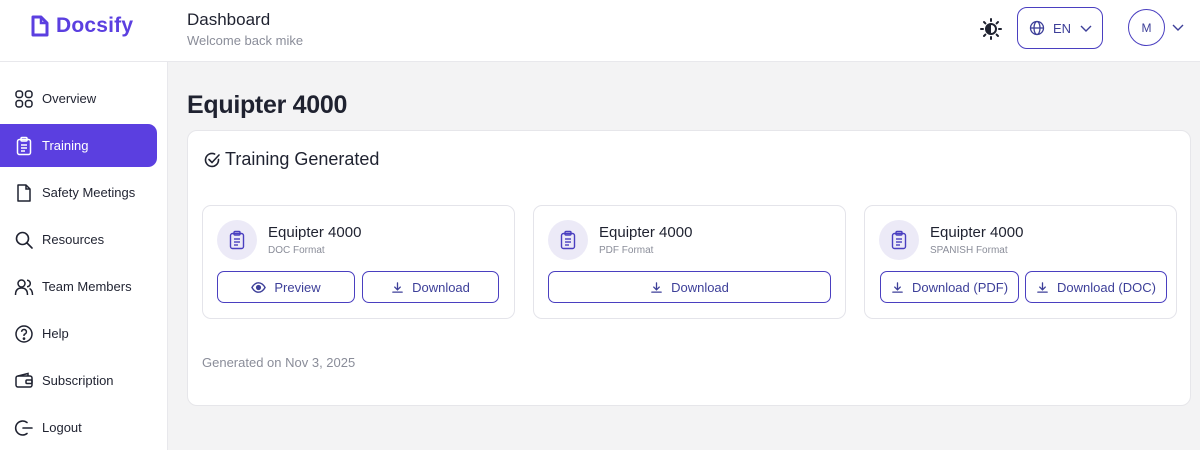  I want to click on page-title: Equipter 4000, so click(267, 105).